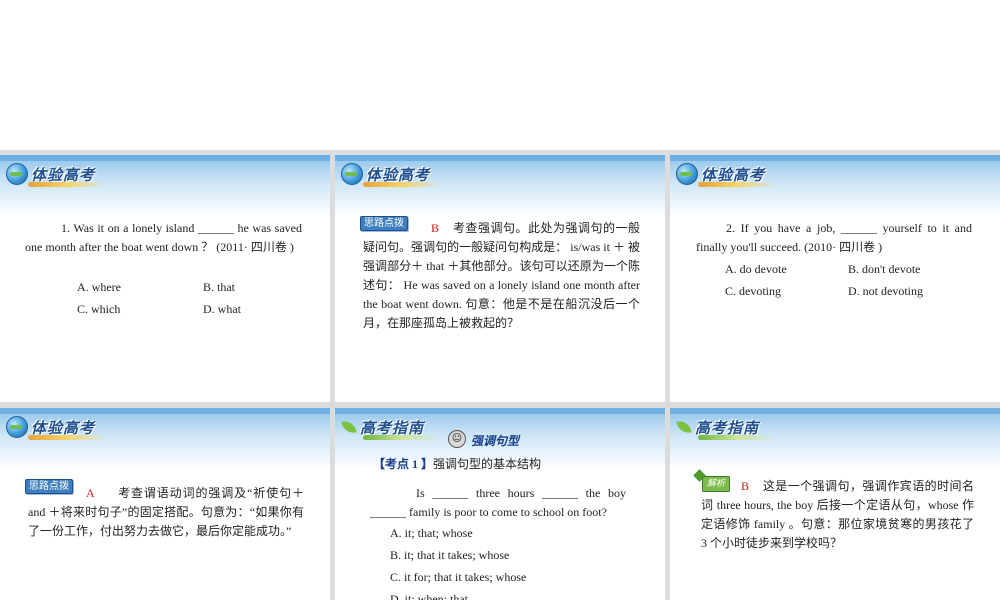 The width and height of the screenshot is (1000, 600). I want to click on option-d: D. what, so click(222, 309).